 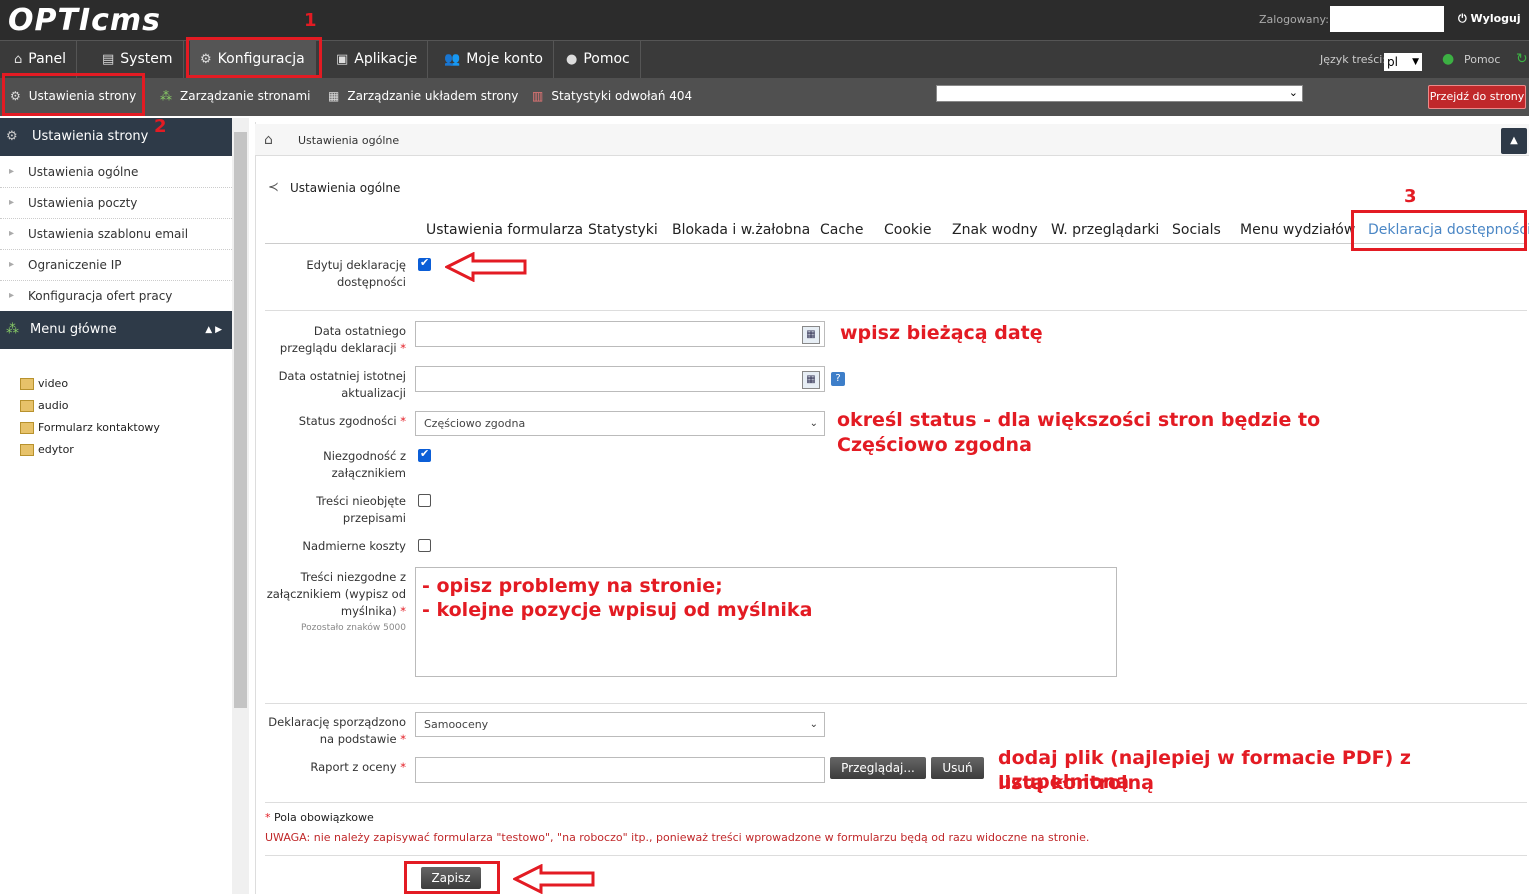 I want to click on highlight-accessibility-tab, so click(x=1439, y=230).